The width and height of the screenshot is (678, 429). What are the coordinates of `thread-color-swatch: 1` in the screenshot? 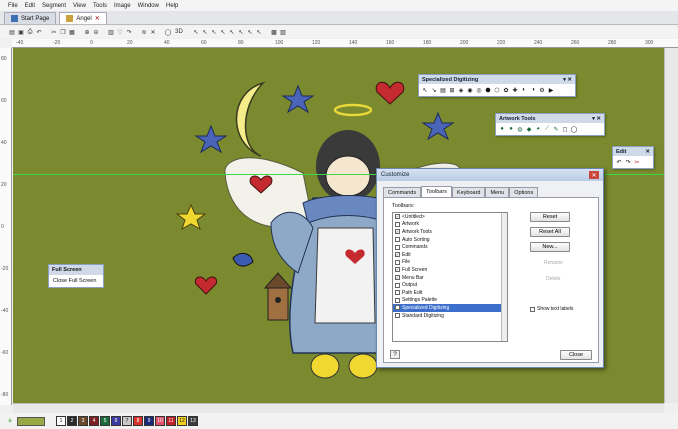 It's located at (61, 421).